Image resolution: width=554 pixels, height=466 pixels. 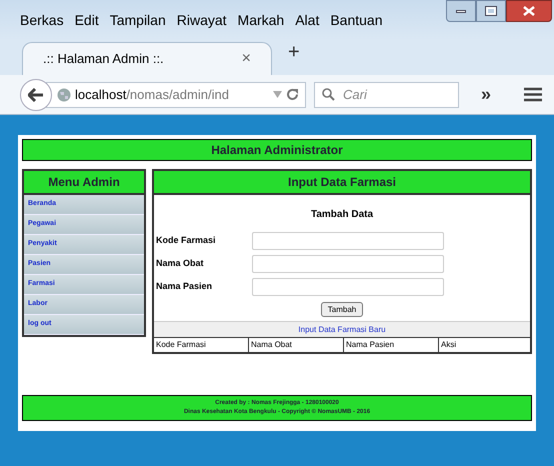 I want to click on back-button, so click(x=36, y=94).